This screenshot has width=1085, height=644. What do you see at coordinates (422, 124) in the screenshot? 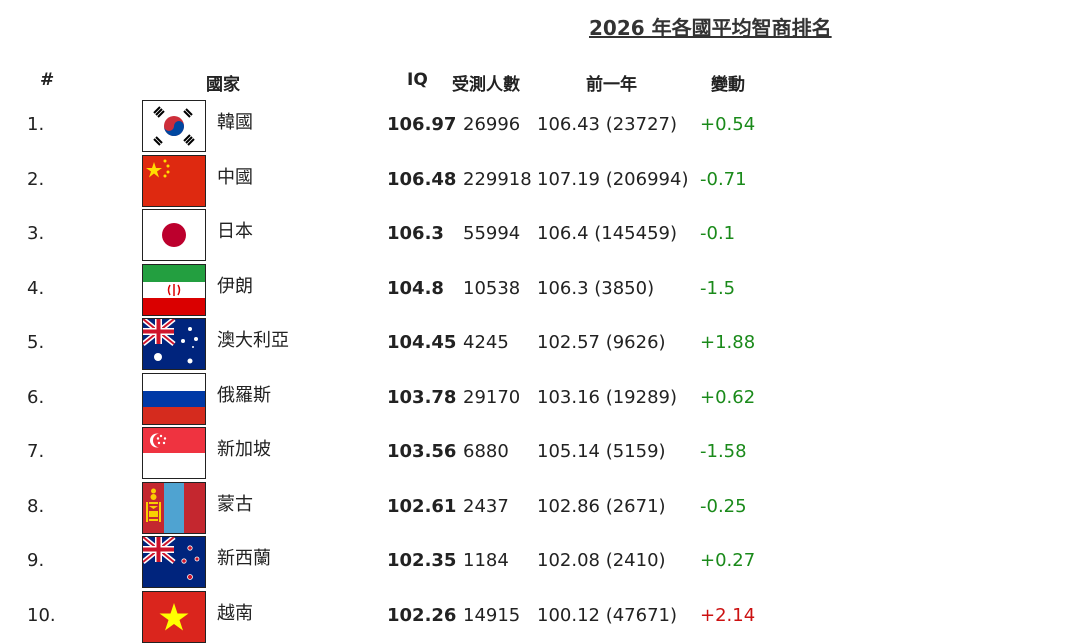
I see `iq-cell: 106.97` at bounding box center [422, 124].